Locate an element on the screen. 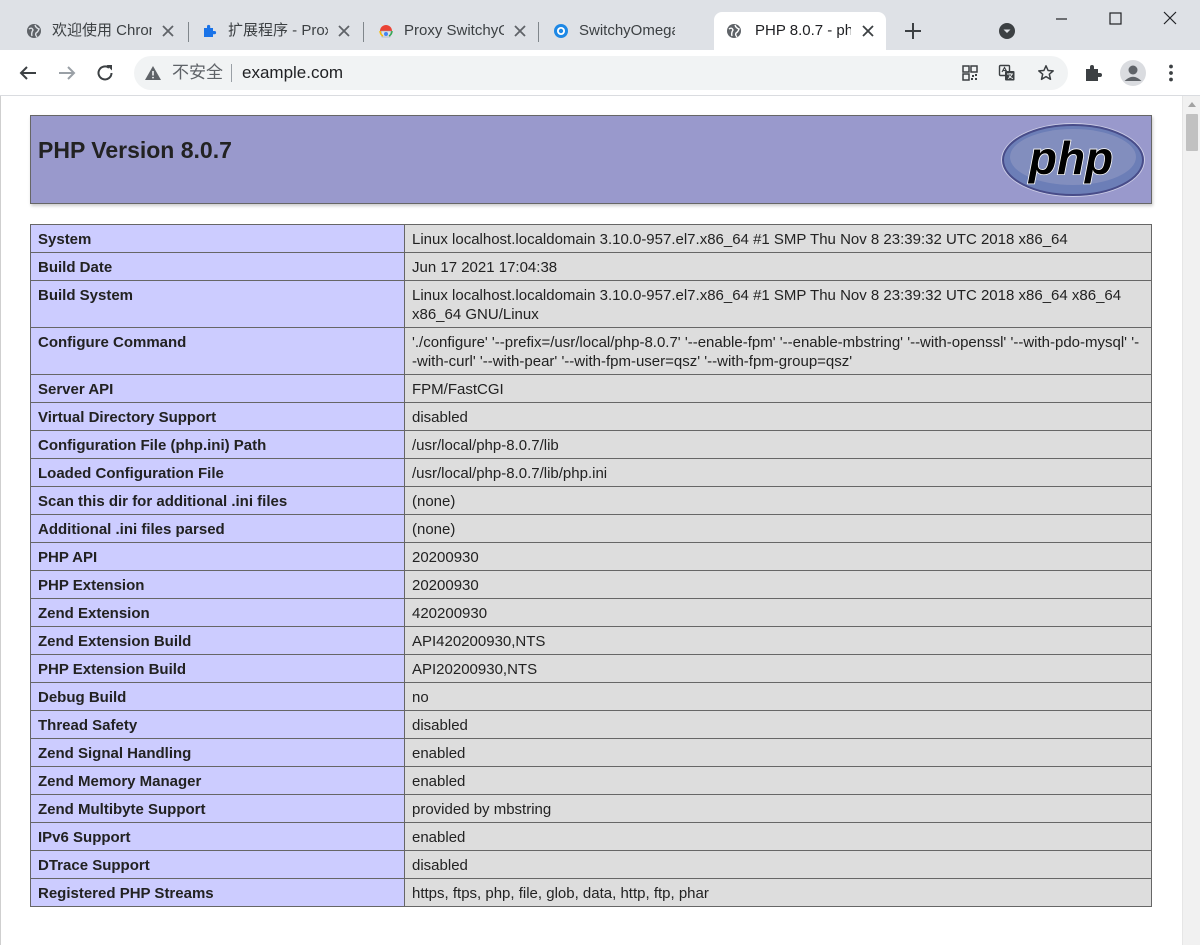 This screenshot has width=1200, height=945. more-menu-icon is located at coordinates (1171, 73).